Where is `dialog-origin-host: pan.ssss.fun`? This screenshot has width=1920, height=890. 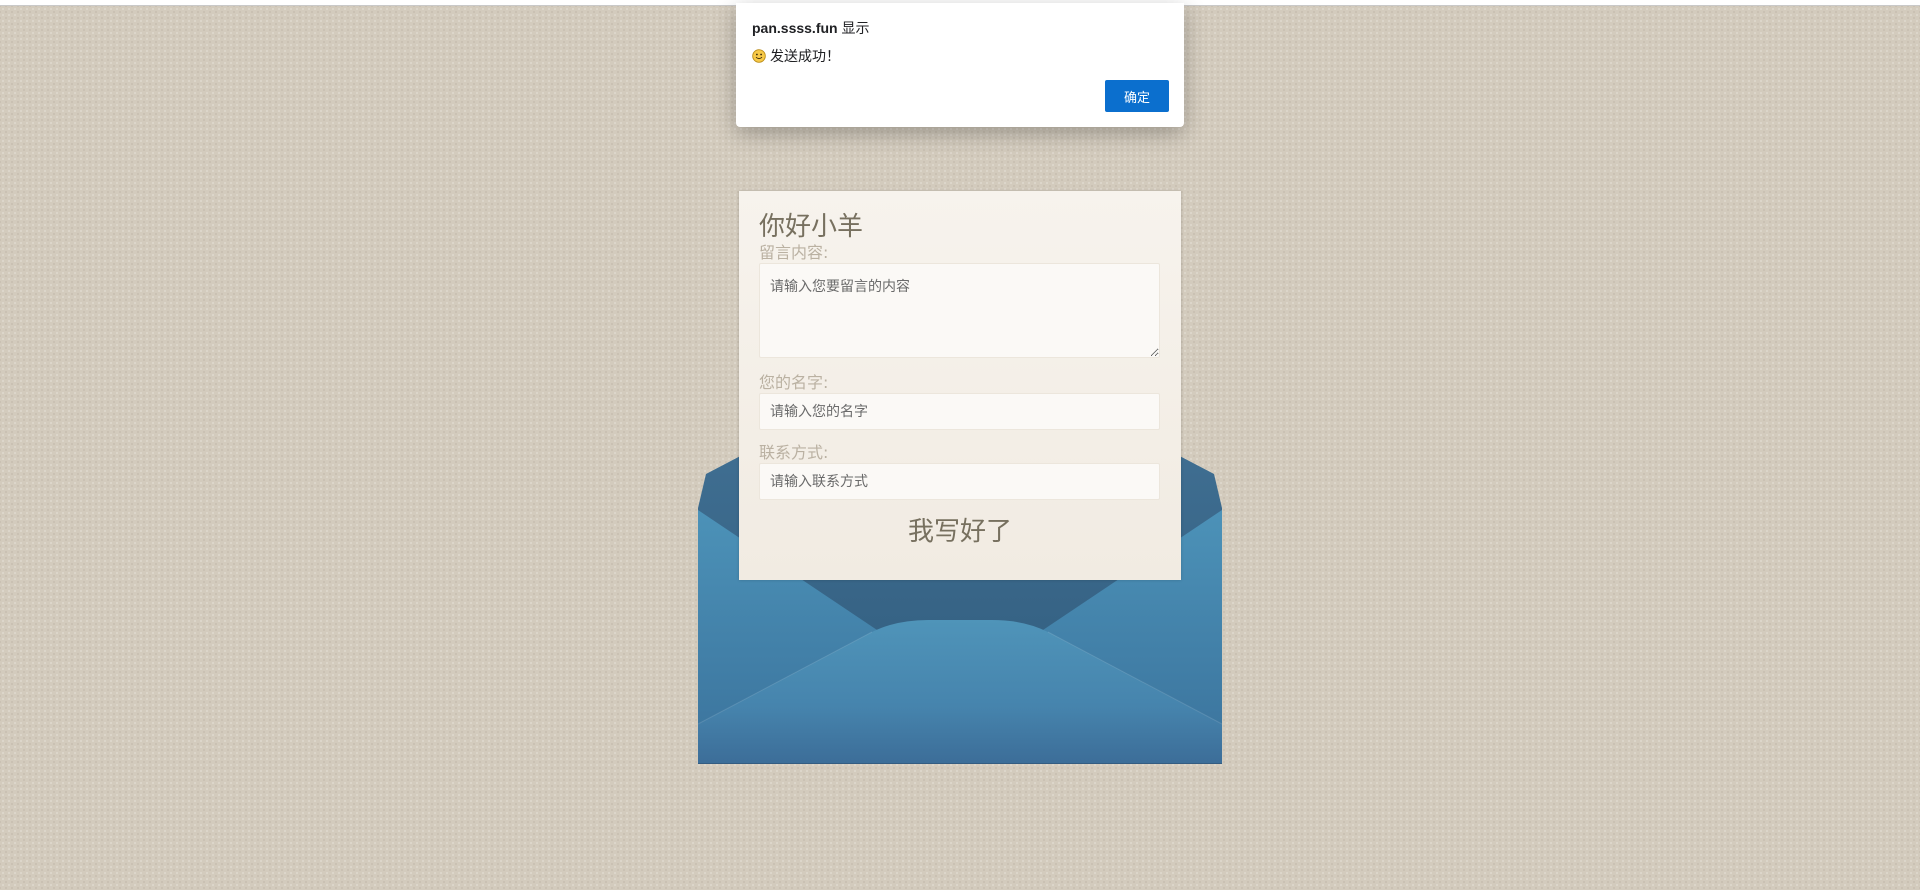 dialog-origin-host: pan.ssss.fun is located at coordinates (795, 28).